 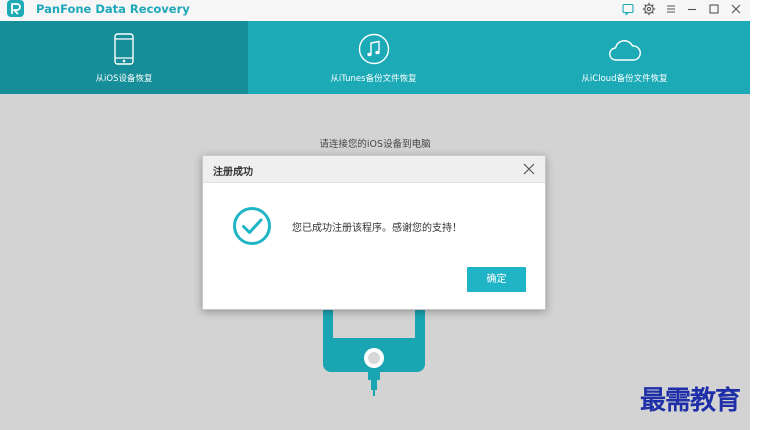 I want to click on background-strip, so click(x=756, y=215).